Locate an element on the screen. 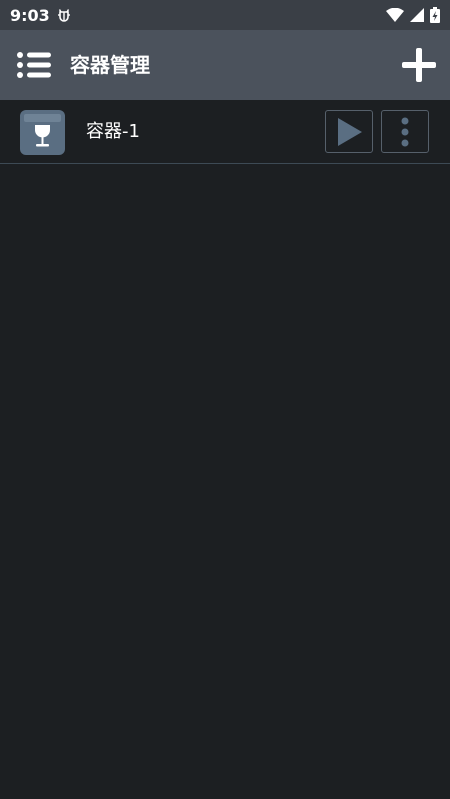 This screenshot has width=450, height=799. container-list: 容器-1 is located at coordinates (225, 132).